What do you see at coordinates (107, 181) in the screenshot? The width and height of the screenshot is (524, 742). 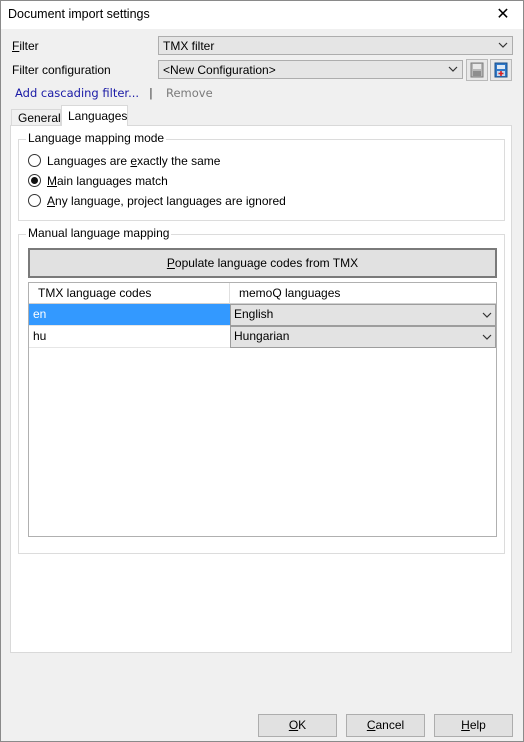 I see `radio-label-main-languages: Main languages match` at bounding box center [107, 181].